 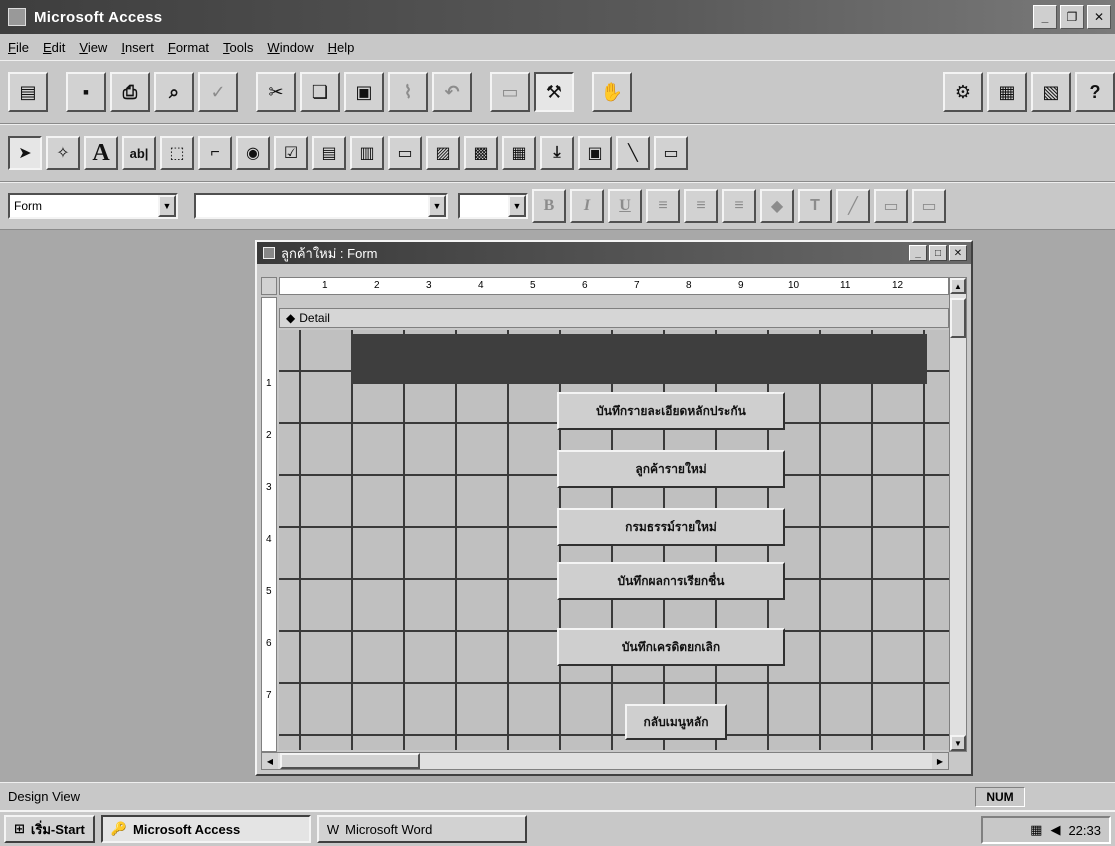 What do you see at coordinates (215, 153) in the screenshot?
I see `toggle-button-icon: ⌐` at bounding box center [215, 153].